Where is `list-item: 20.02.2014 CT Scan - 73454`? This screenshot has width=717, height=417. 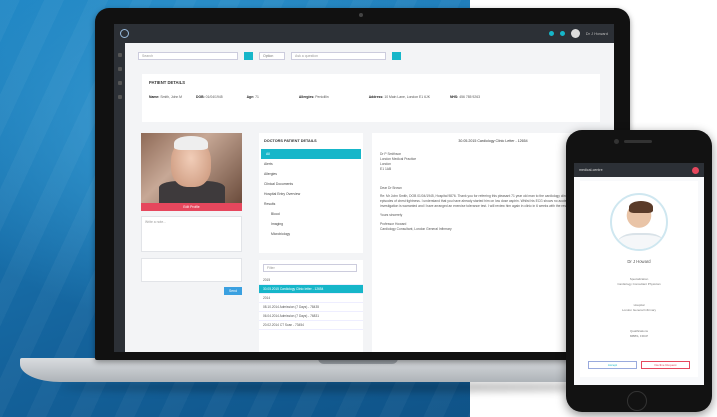
list-item: 20.02.2014 CT Scan - 73454 is located at coordinates (311, 325).